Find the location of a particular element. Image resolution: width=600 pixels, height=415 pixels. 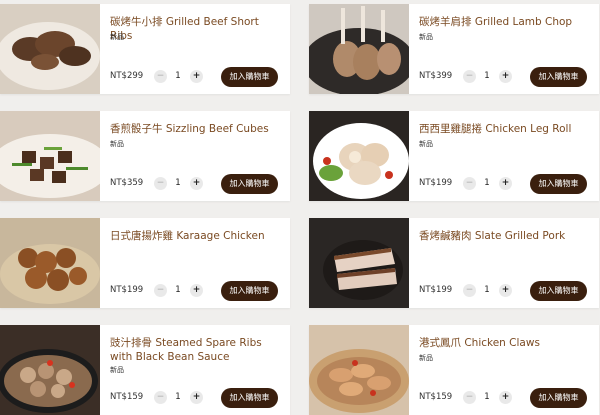

product-name: 碳烤牛小排 Grilled Beef Short Ribs is located at coordinates (196, 29).